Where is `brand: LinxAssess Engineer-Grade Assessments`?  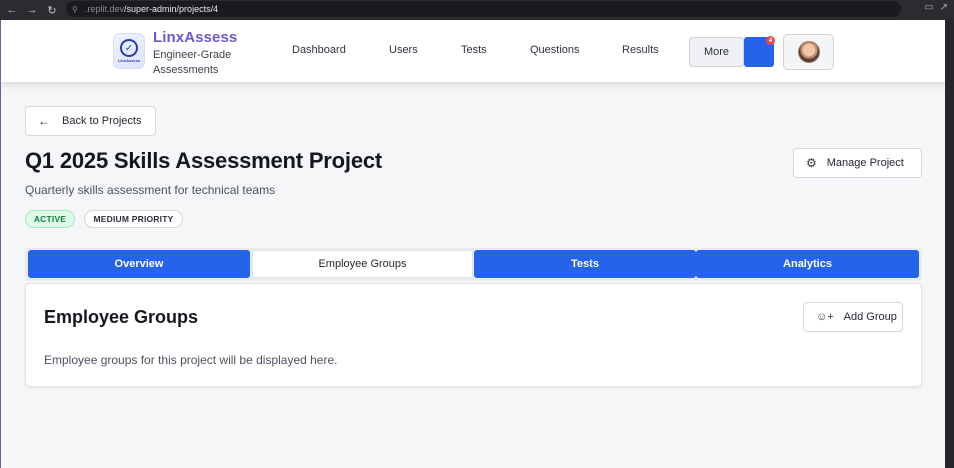 brand: LinxAssess Engineer-Grade Assessments is located at coordinates (195, 53).